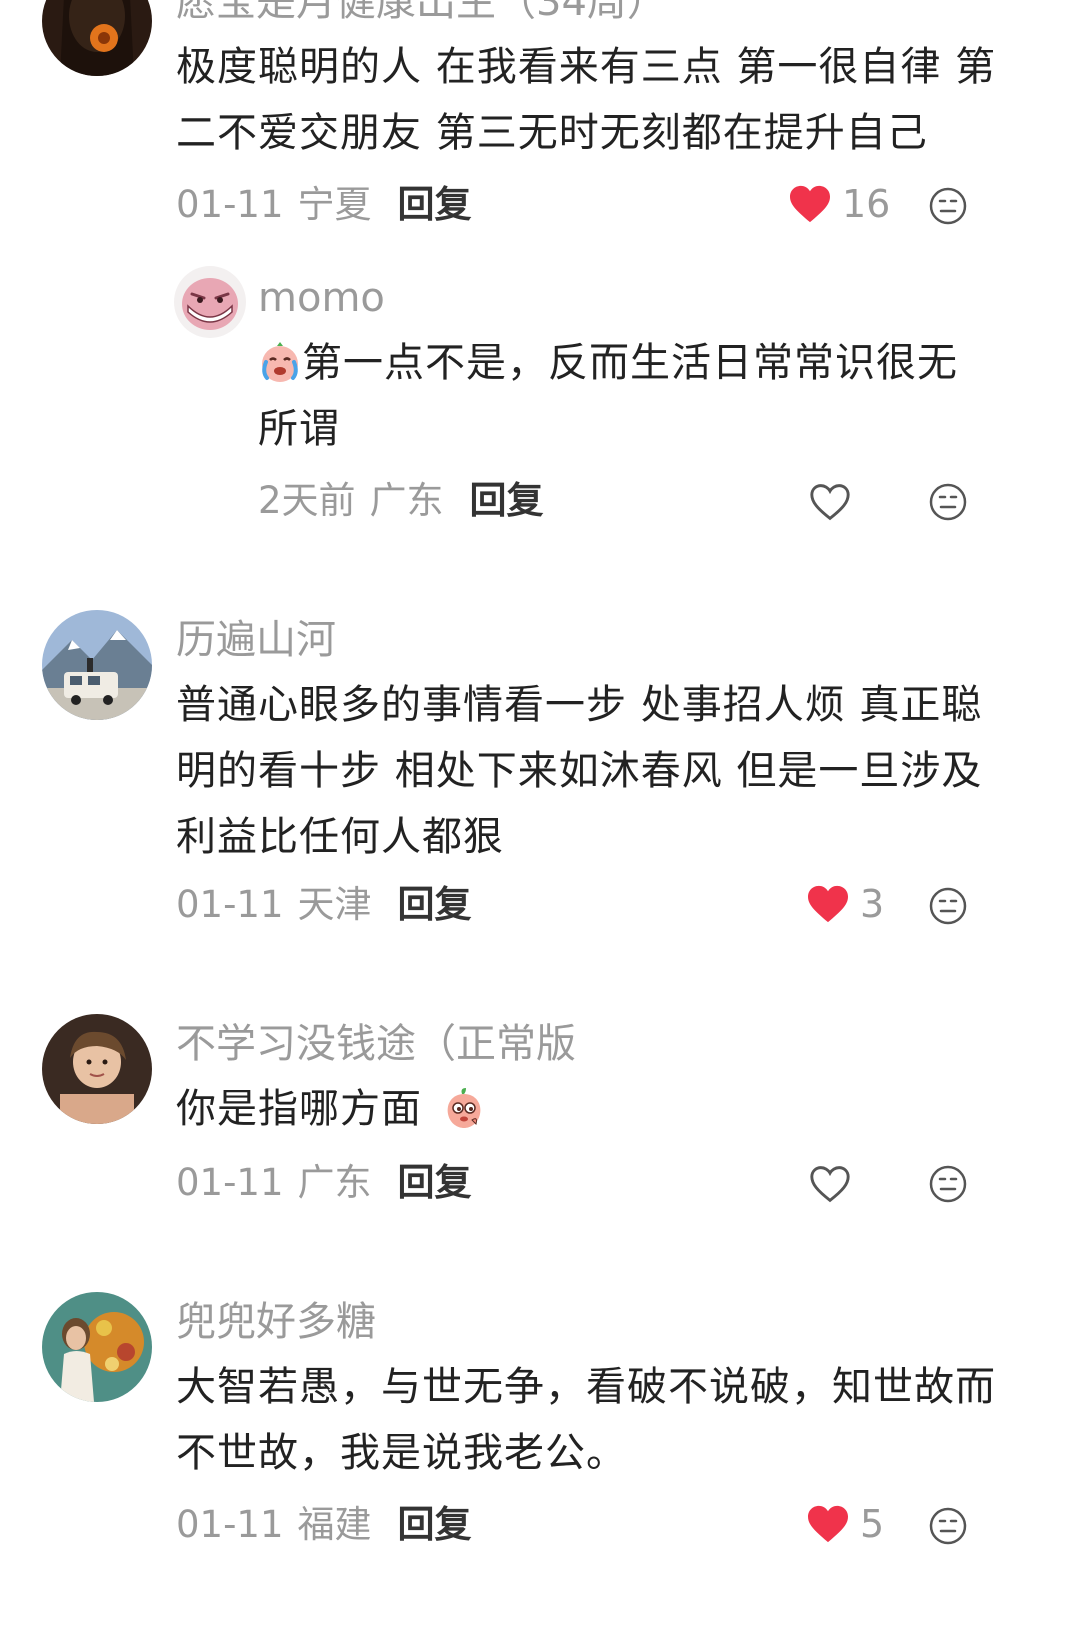 Image resolution: width=1080 pixels, height=1644 pixels. What do you see at coordinates (872, 1524) in the screenshot?
I see `like-count: 5` at bounding box center [872, 1524].